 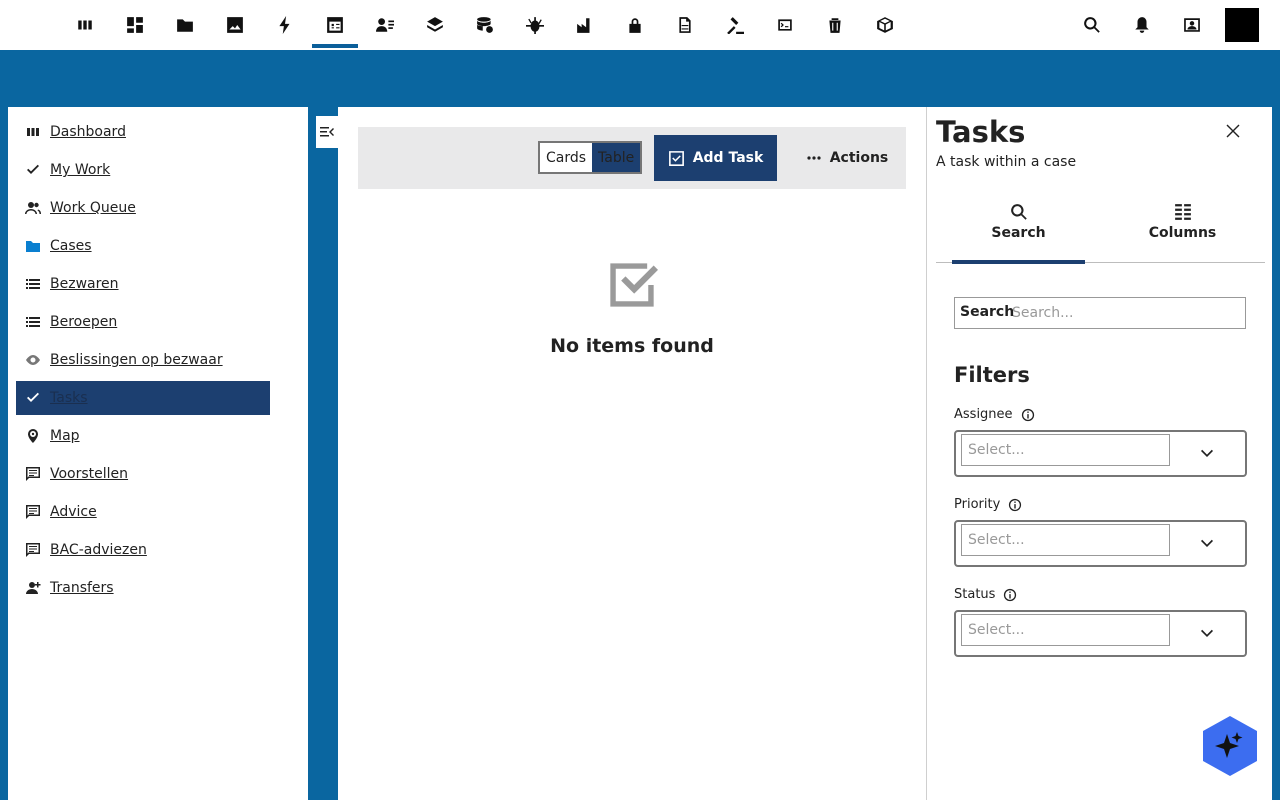 What do you see at coordinates (136, 360) in the screenshot?
I see `nav-item-label: Beslissingen op bezwaar` at bounding box center [136, 360].